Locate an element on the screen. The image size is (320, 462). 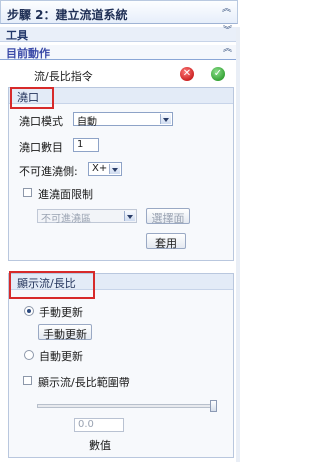
flow-ratio-value-input: 0.0 is located at coordinates (99, 425).